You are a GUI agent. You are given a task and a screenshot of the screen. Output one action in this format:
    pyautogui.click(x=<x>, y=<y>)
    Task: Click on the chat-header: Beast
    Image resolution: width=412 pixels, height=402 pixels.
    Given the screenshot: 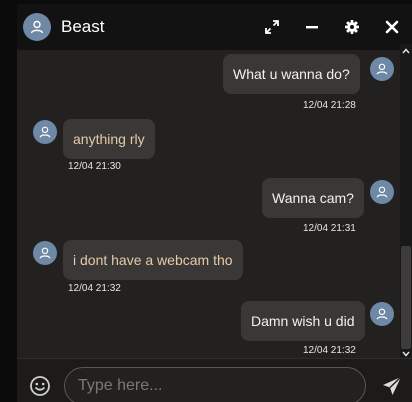 What is the action you would take?
    pyautogui.click(x=214, y=27)
    